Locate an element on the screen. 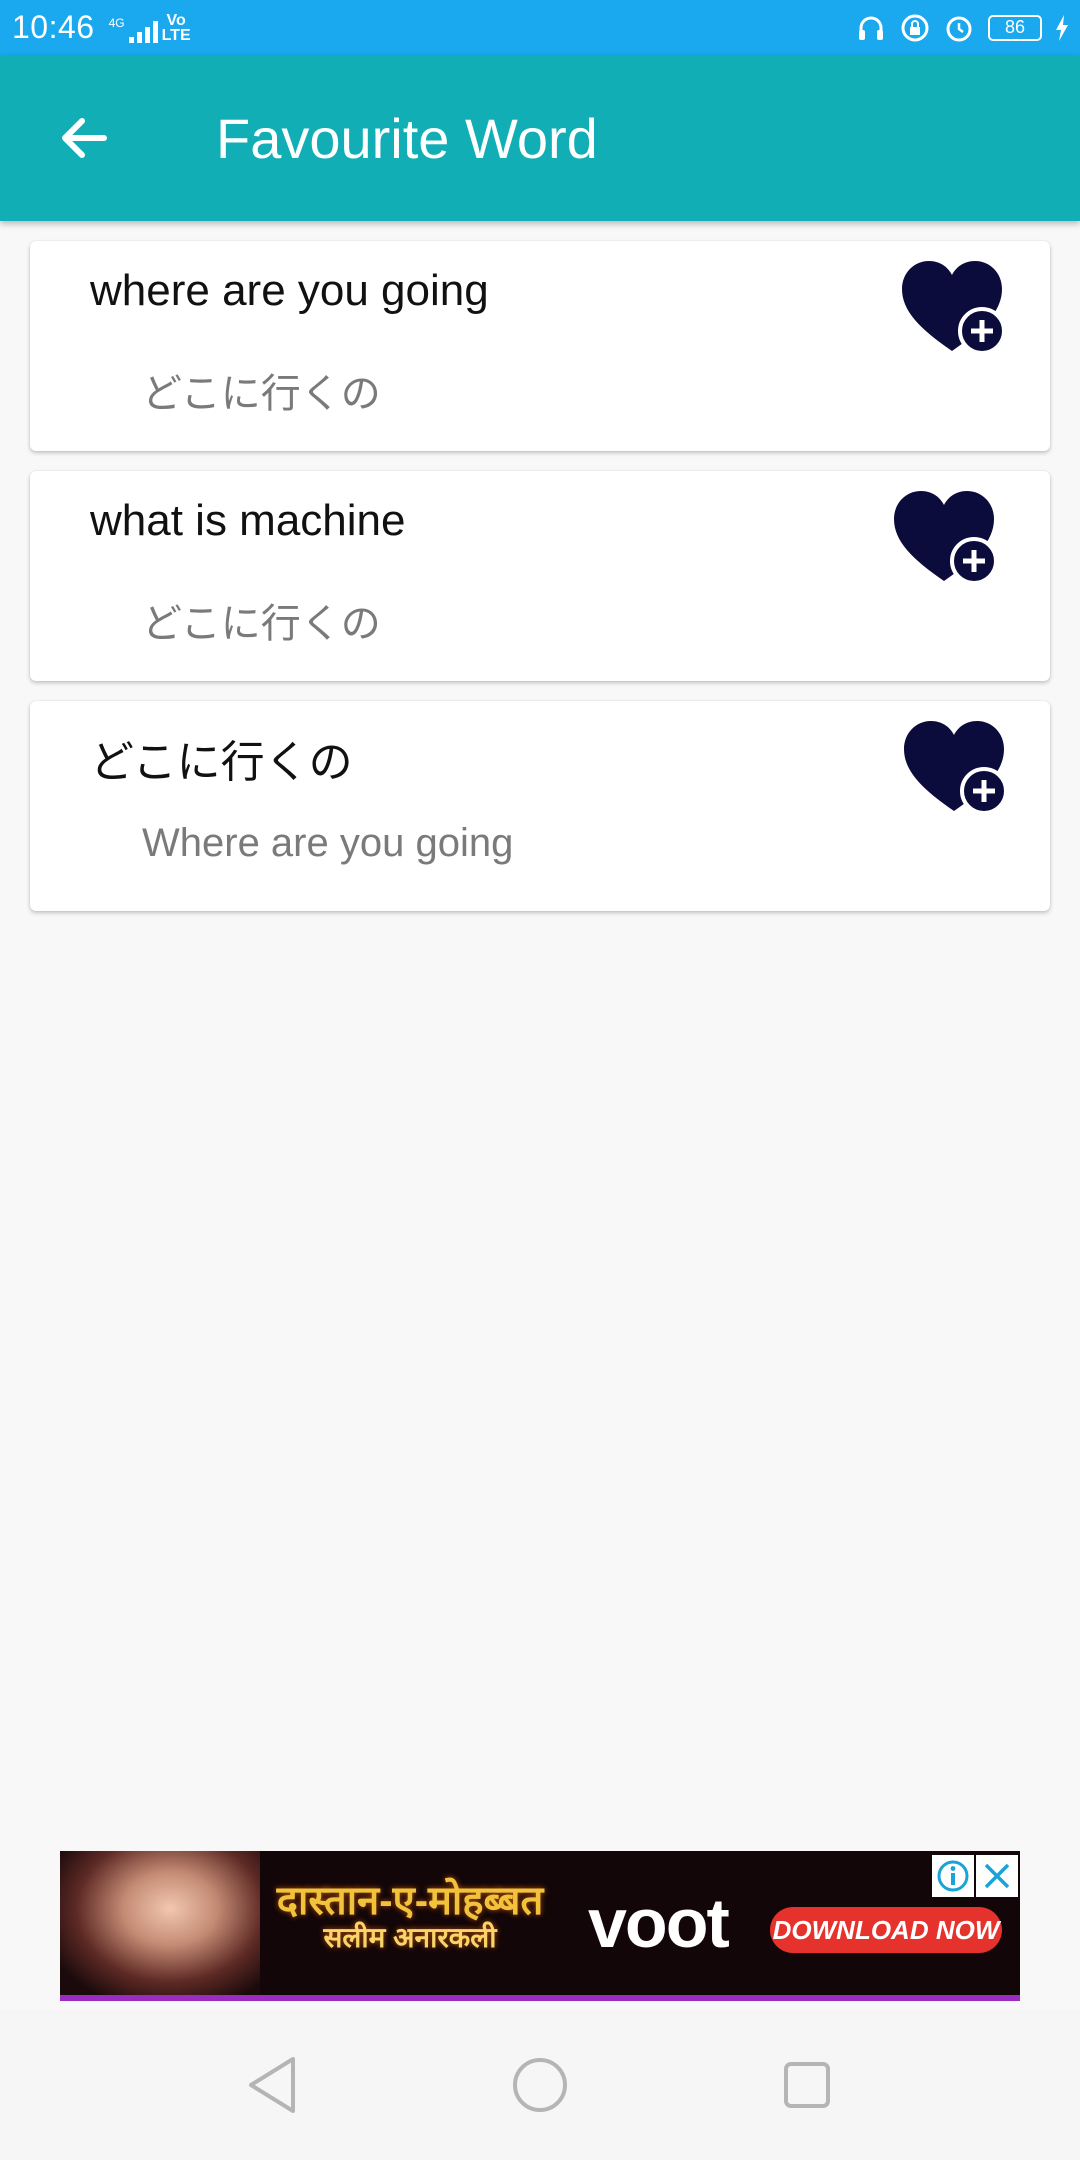  status-left: 10:46 4G Vo LTE is located at coordinates (101, 27).